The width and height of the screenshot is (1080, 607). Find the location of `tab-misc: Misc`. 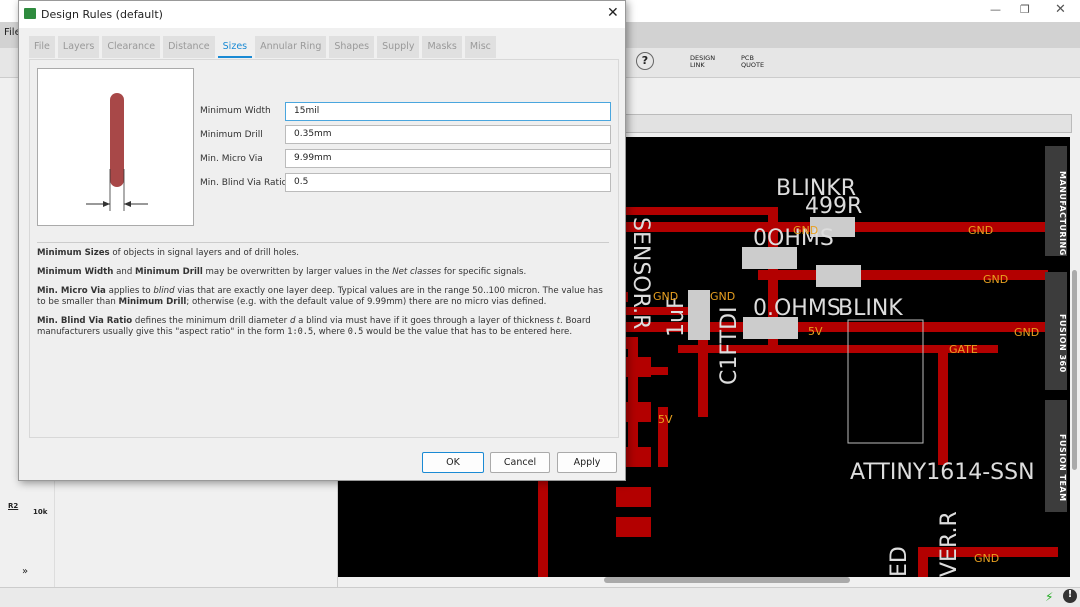

tab-misc: Misc is located at coordinates (480, 47).